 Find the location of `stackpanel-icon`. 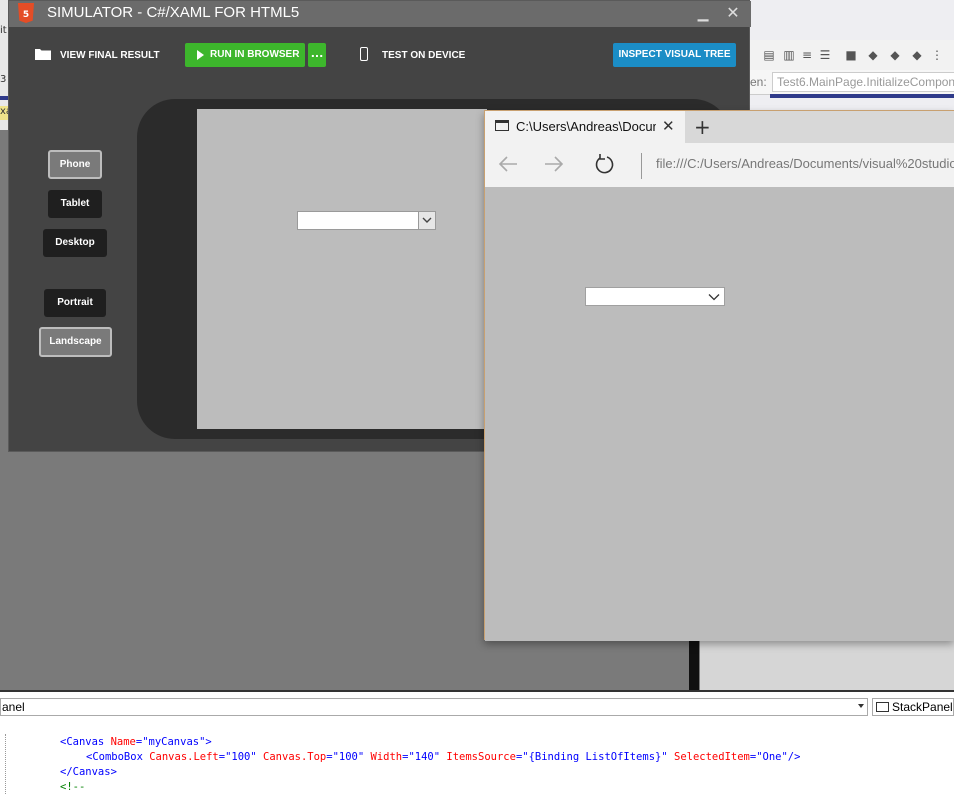

stackpanel-icon is located at coordinates (882, 707).